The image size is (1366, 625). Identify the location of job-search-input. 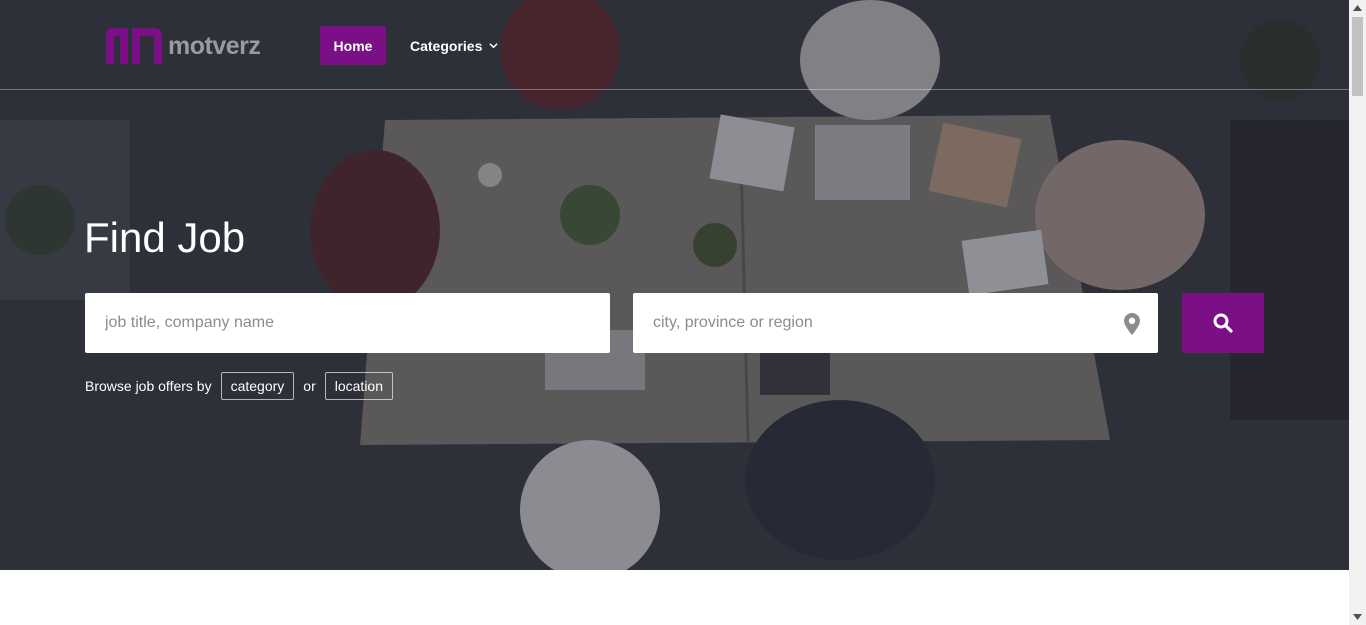
(347, 323).